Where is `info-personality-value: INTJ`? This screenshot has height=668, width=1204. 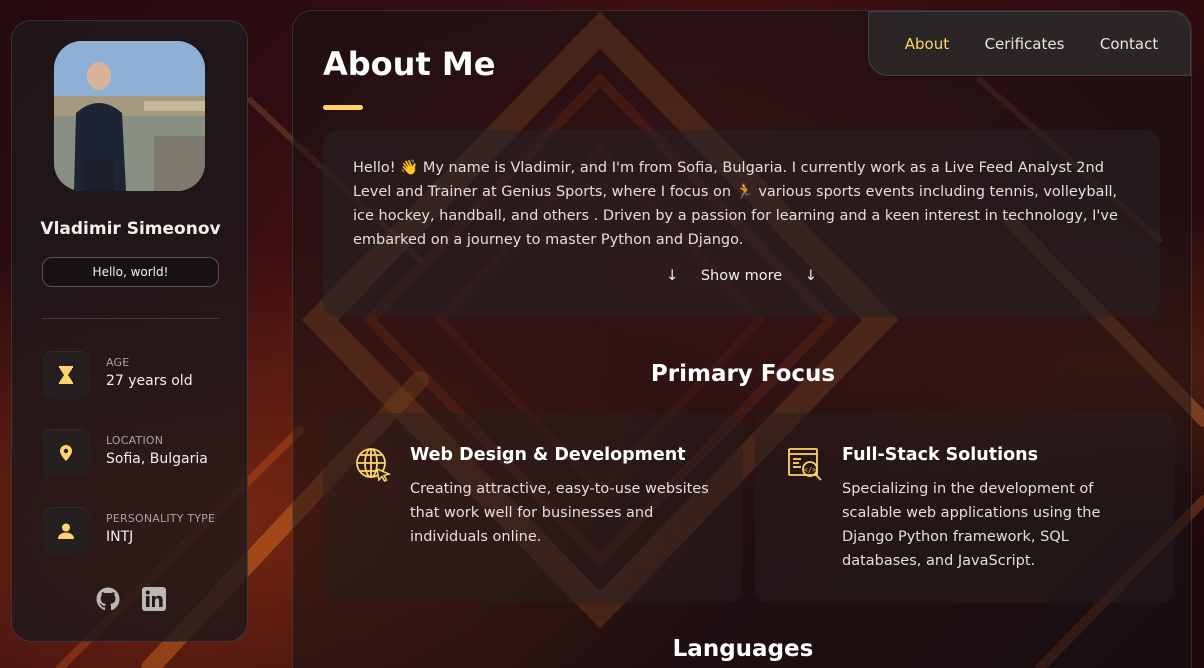
info-personality-value: INTJ is located at coordinates (120, 537).